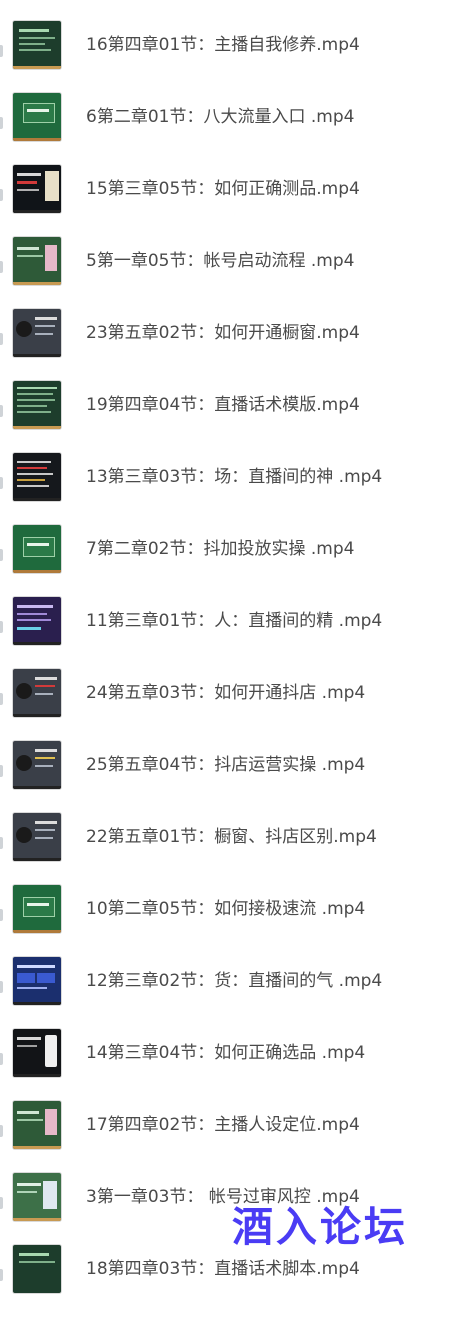 Image resolution: width=449 pixels, height=1317 pixels. I want to click on file-name: 14第三章04节：如何正确选品 .mp4, so click(226, 1053).